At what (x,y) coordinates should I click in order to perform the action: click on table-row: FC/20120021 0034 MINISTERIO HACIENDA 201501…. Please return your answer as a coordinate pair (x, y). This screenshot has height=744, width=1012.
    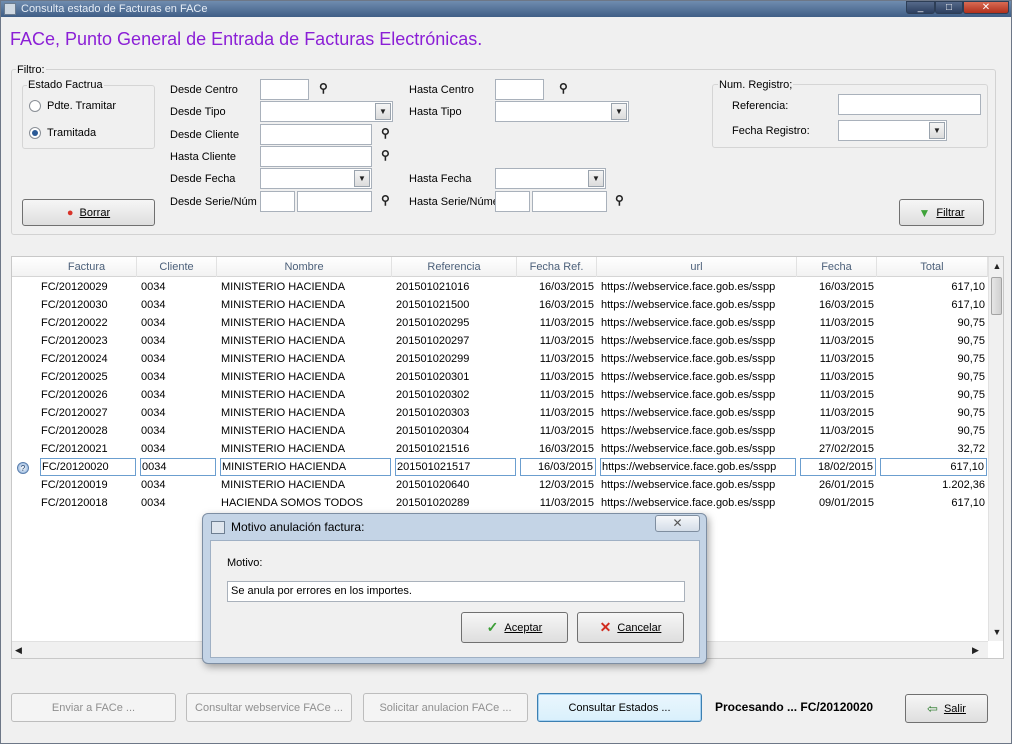
    Looking at the image, I should click on (500, 449).